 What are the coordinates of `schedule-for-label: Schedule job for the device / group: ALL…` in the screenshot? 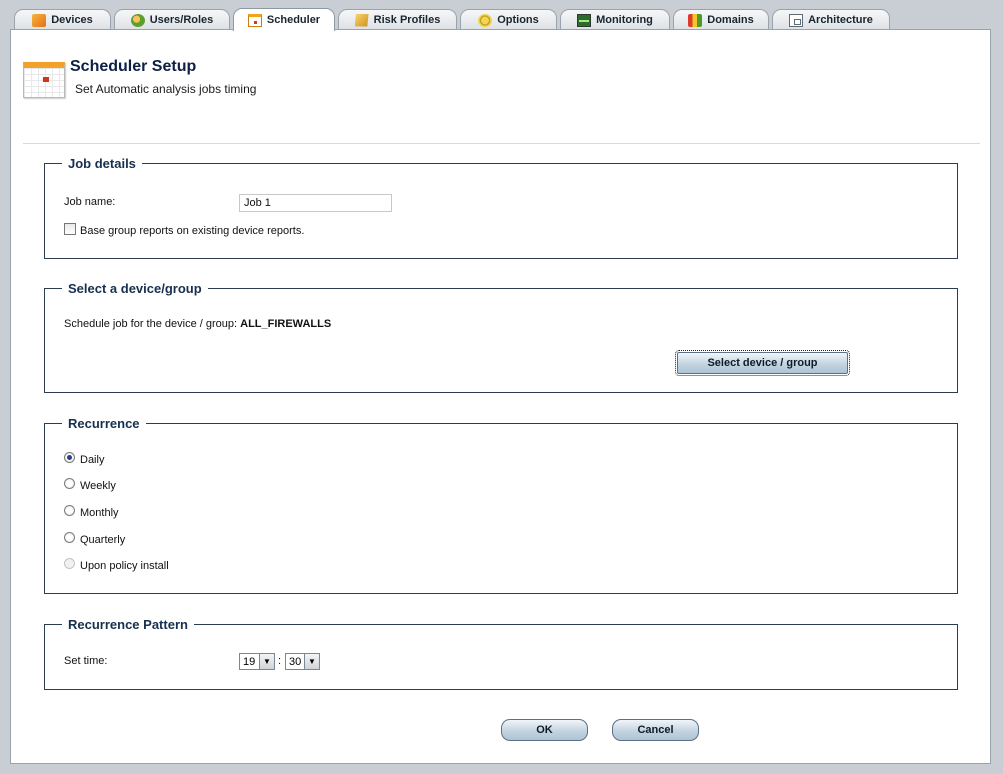 It's located at (197, 324).